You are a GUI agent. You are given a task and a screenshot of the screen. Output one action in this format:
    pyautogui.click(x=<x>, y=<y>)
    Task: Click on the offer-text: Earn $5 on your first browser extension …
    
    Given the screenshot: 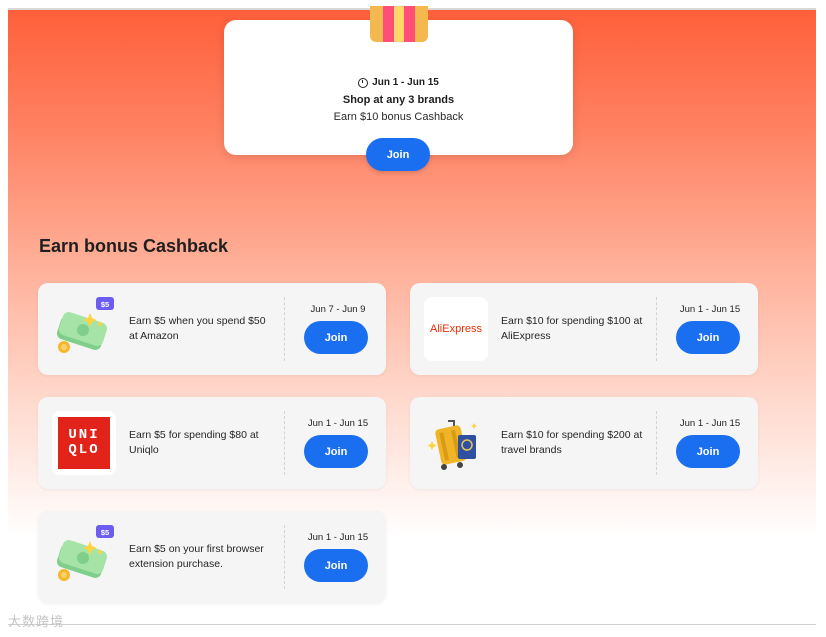 What is the action you would take?
    pyautogui.click(x=196, y=556)
    